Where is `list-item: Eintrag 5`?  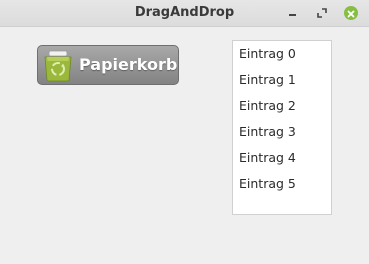
list-item: Eintrag 5 is located at coordinates (282, 184).